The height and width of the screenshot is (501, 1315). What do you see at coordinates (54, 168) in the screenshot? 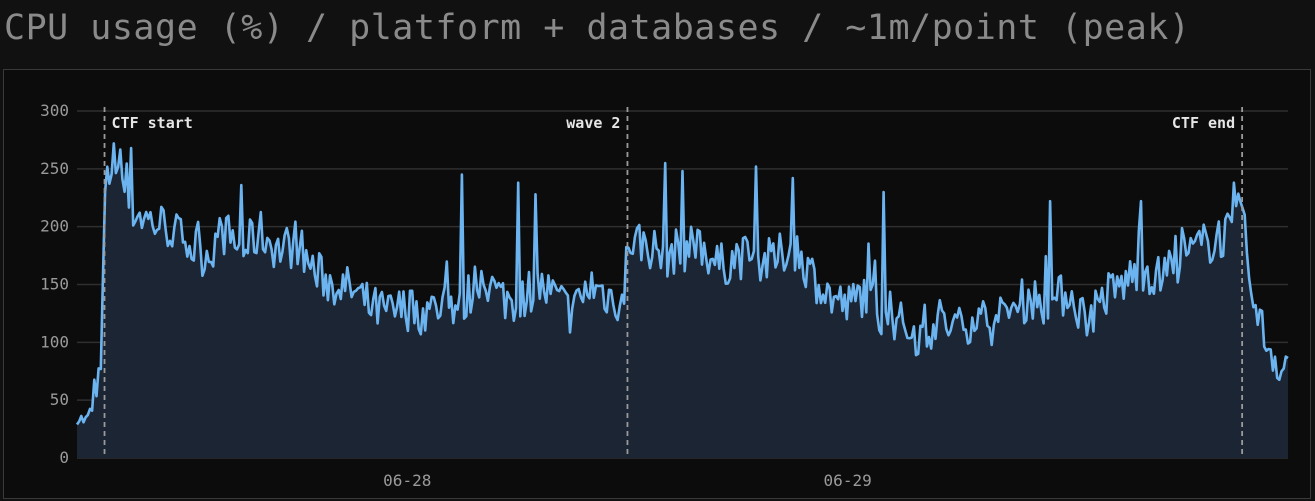
I see `y-tick-label: 250` at bounding box center [54, 168].